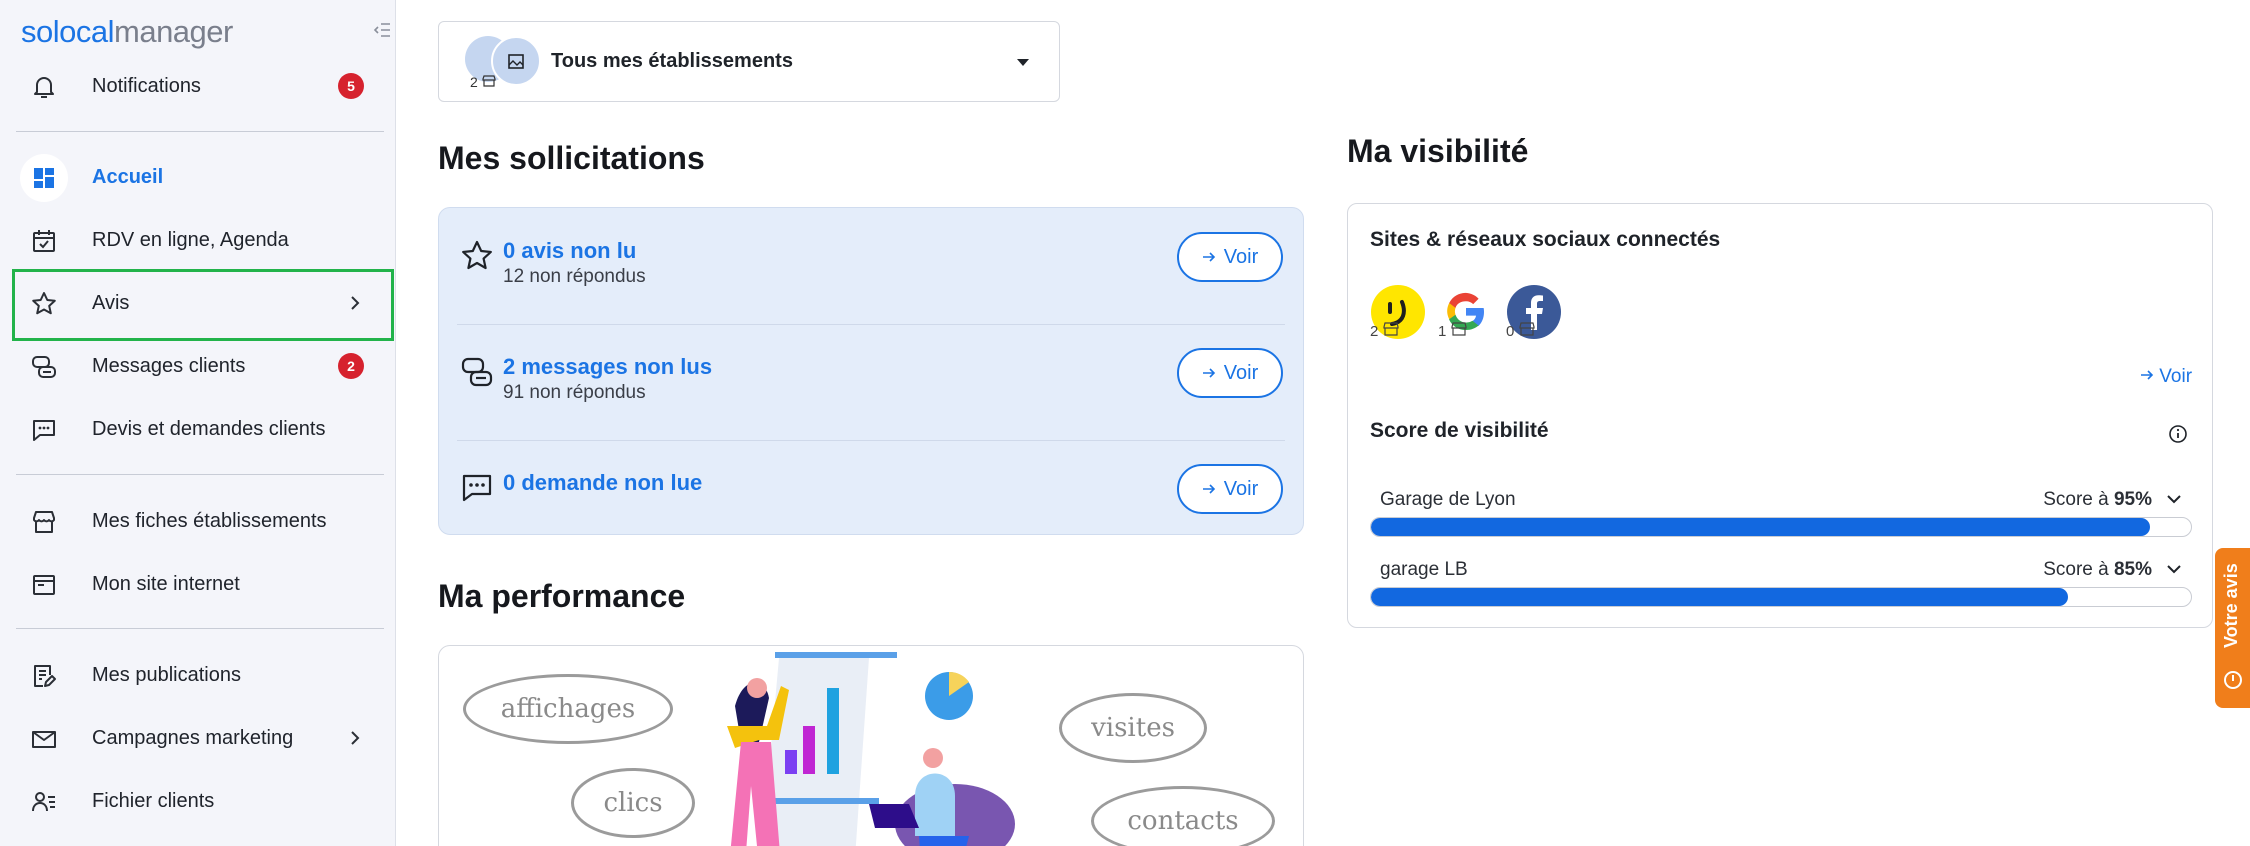 The image size is (2250, 846). I want to click on establishment-avatar, so click(516, 61).